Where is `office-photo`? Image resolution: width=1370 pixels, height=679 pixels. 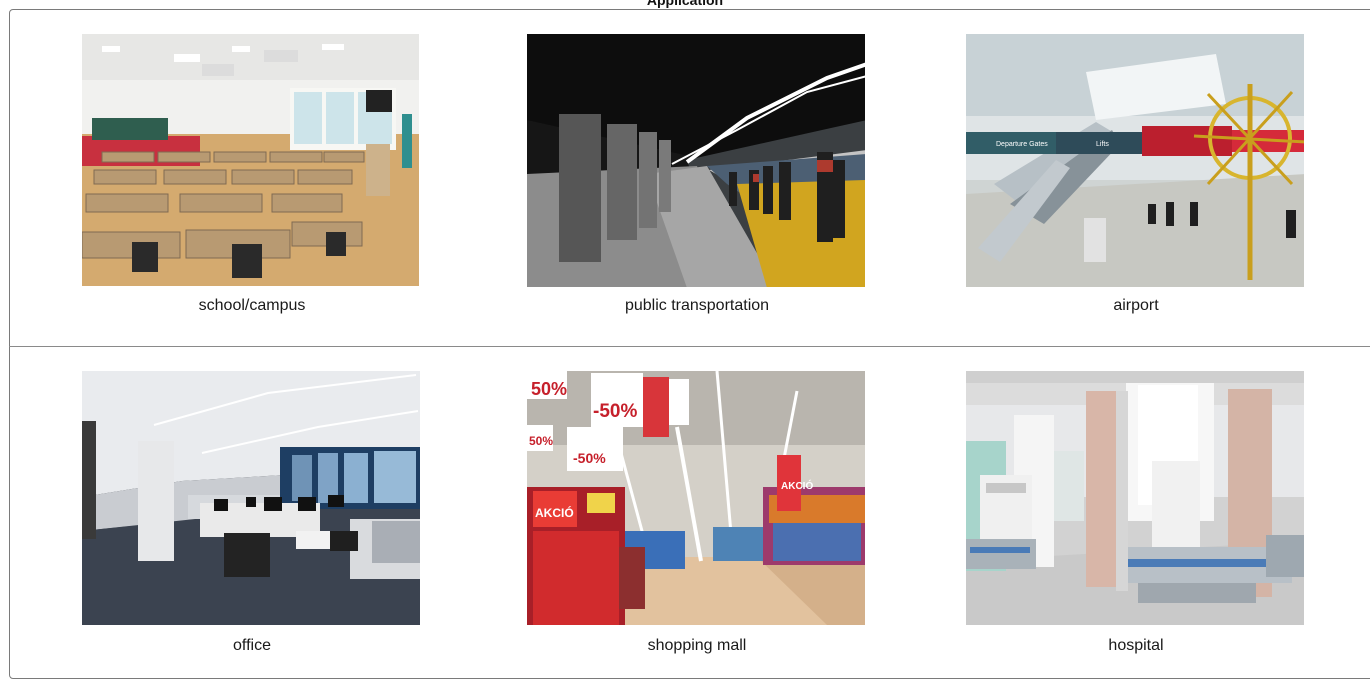
office-photo is located at coordinates (251, 498).